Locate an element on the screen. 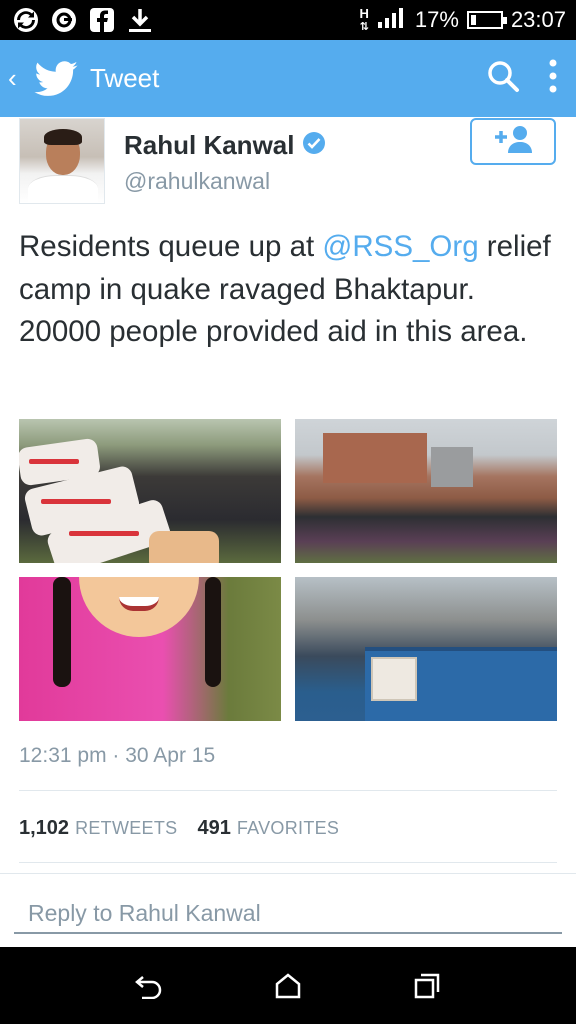 This screenshot has height=1024, width=576. clock: 23:07 is located at coordinates (538, 19).